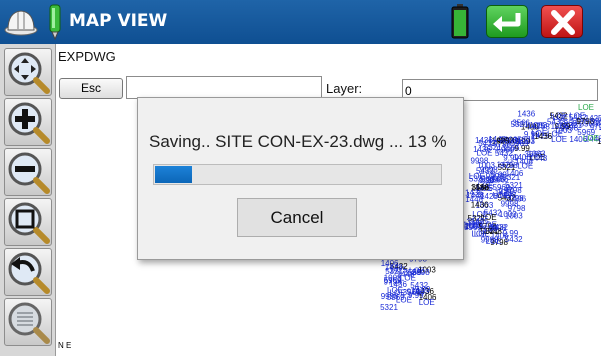 Image resolution: width=601 pixels, height=356 pixels. I want to click on battery-icon, so click(460, 21).